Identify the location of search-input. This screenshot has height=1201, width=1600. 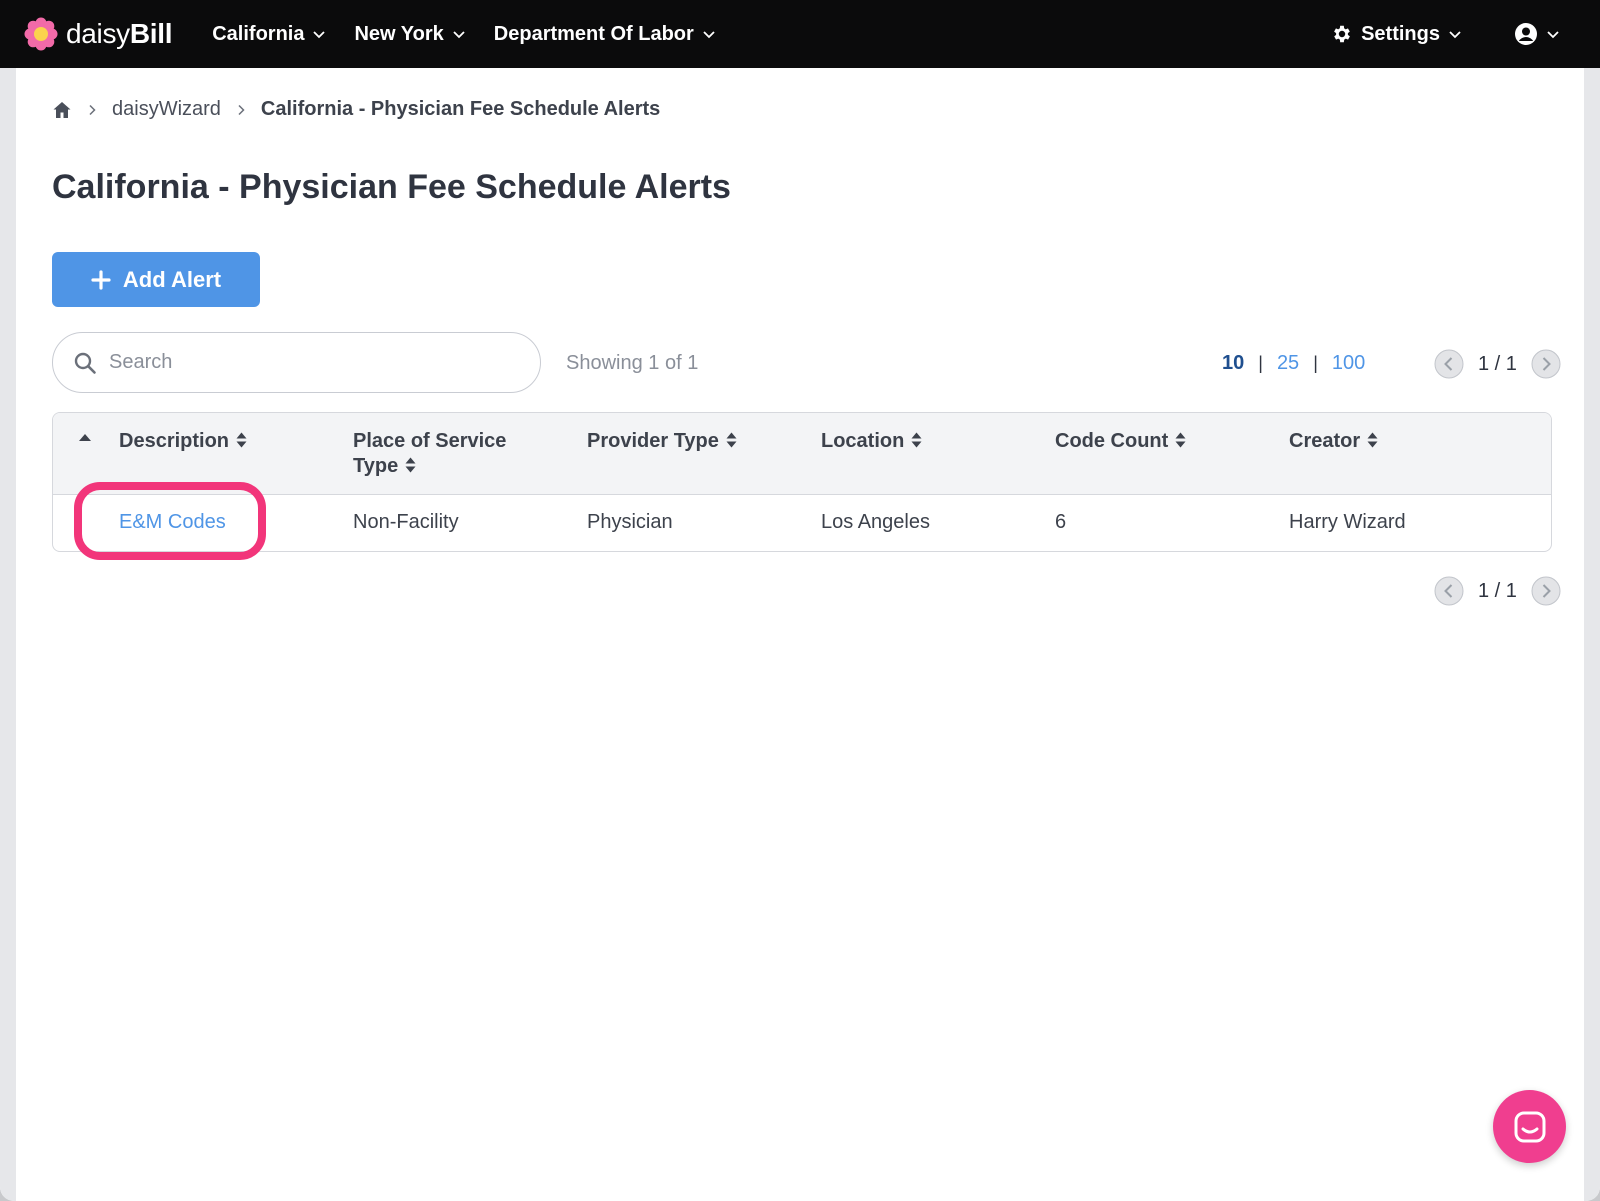
(309, 362).